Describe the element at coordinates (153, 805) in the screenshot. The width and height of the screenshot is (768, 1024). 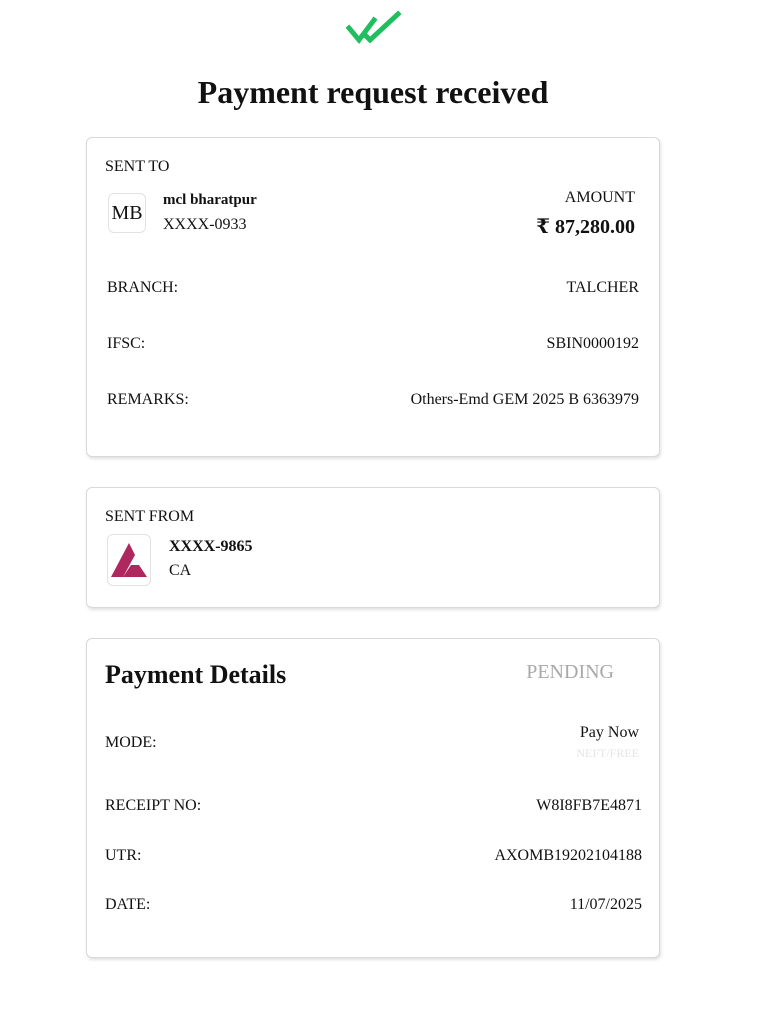
I see `receipt-label: RECEIPT NO:` at that location.